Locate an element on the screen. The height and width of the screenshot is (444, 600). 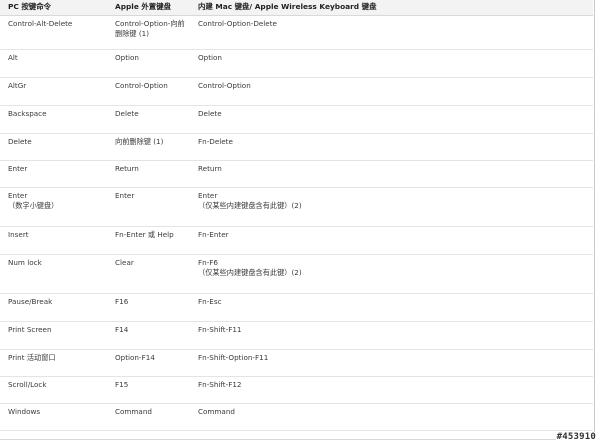
apple-external-cell: Delete is located at coordinates (151, 119).